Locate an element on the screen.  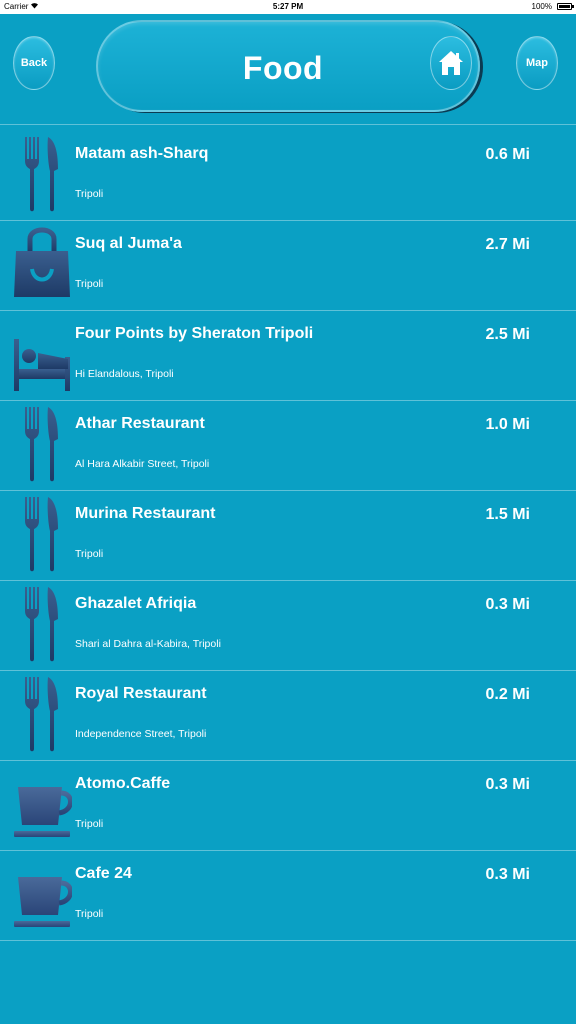
place-address: Independence Street, Tripoli is located at coordinates (141, 734).